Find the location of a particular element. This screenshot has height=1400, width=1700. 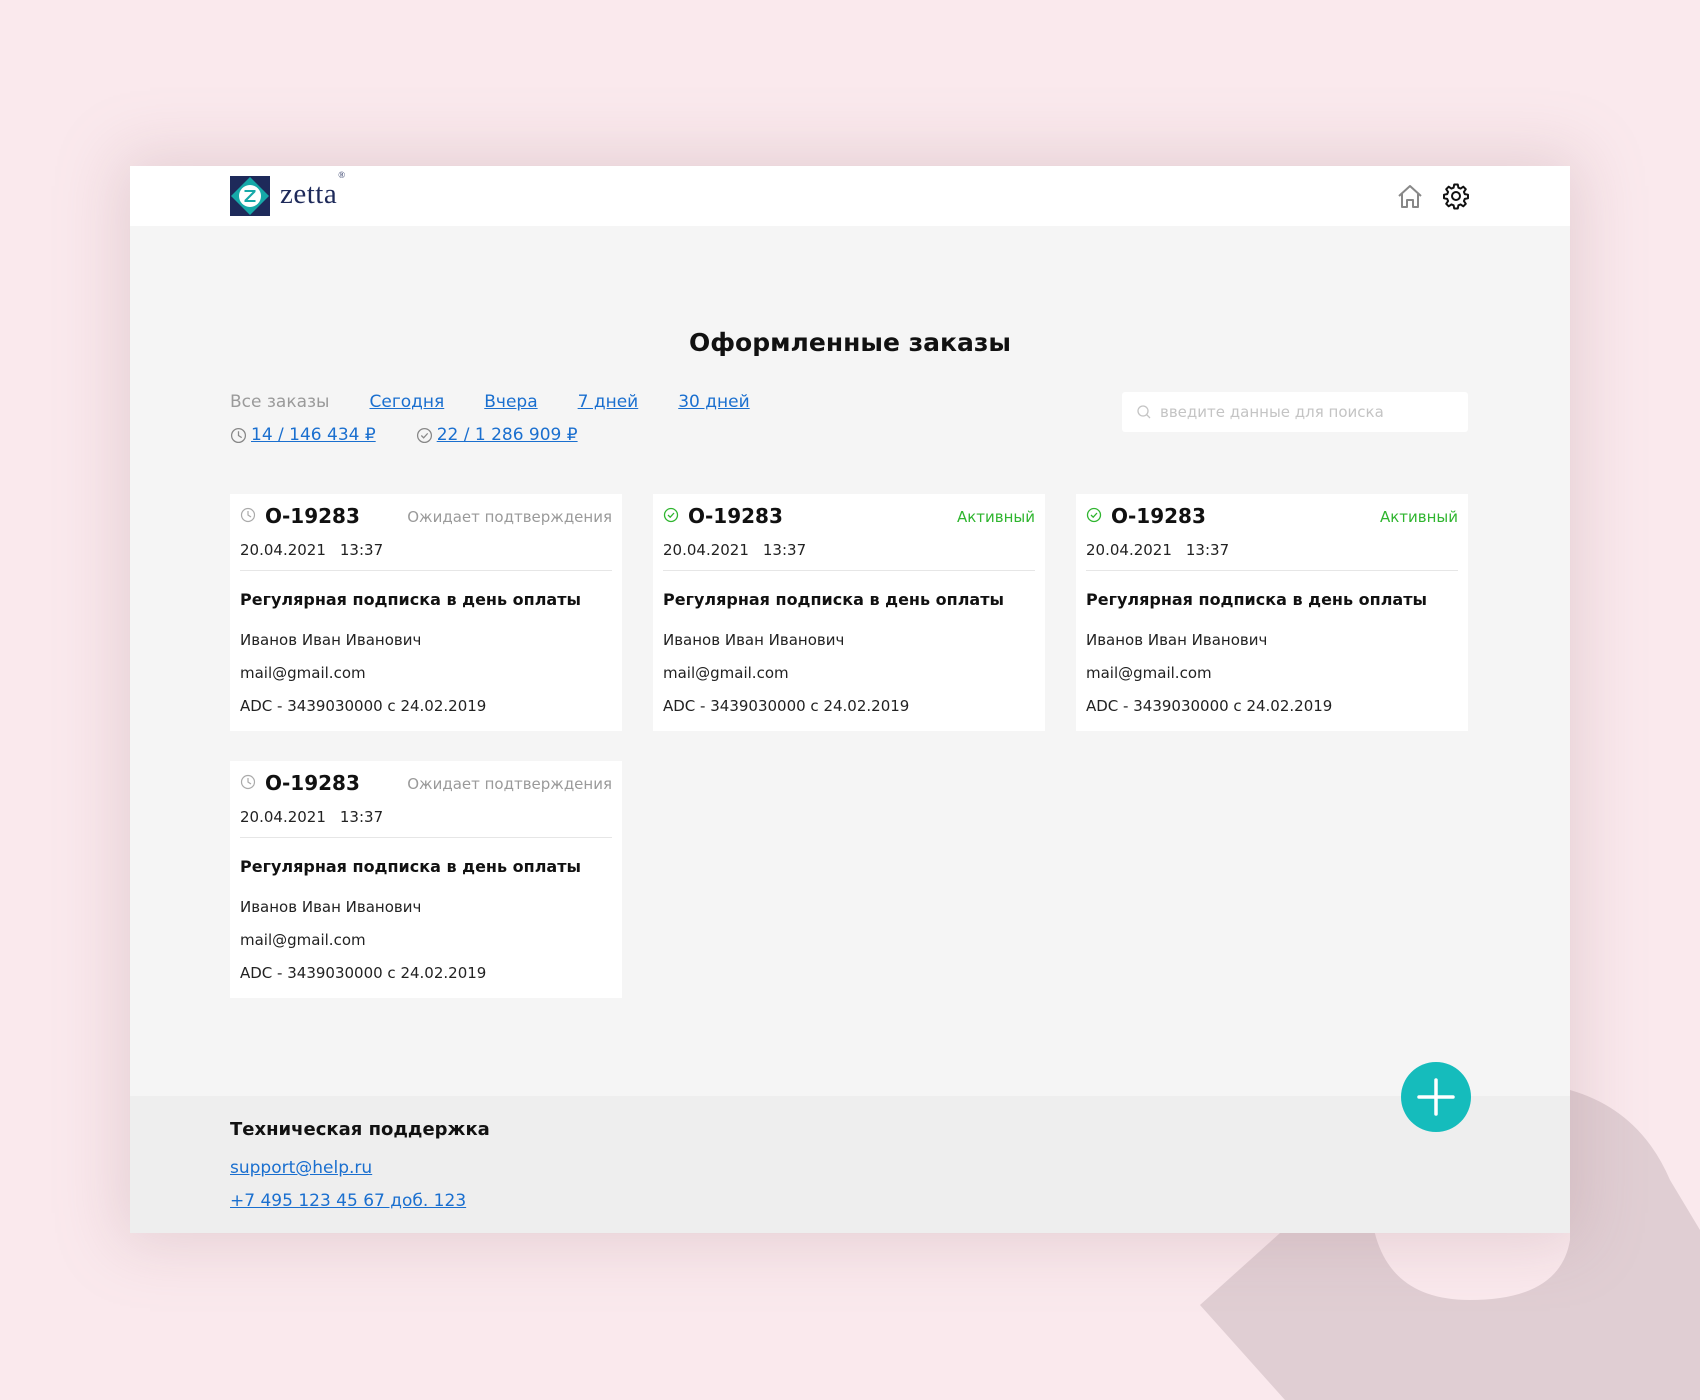

search-input is located at coordinates (1310, 412).